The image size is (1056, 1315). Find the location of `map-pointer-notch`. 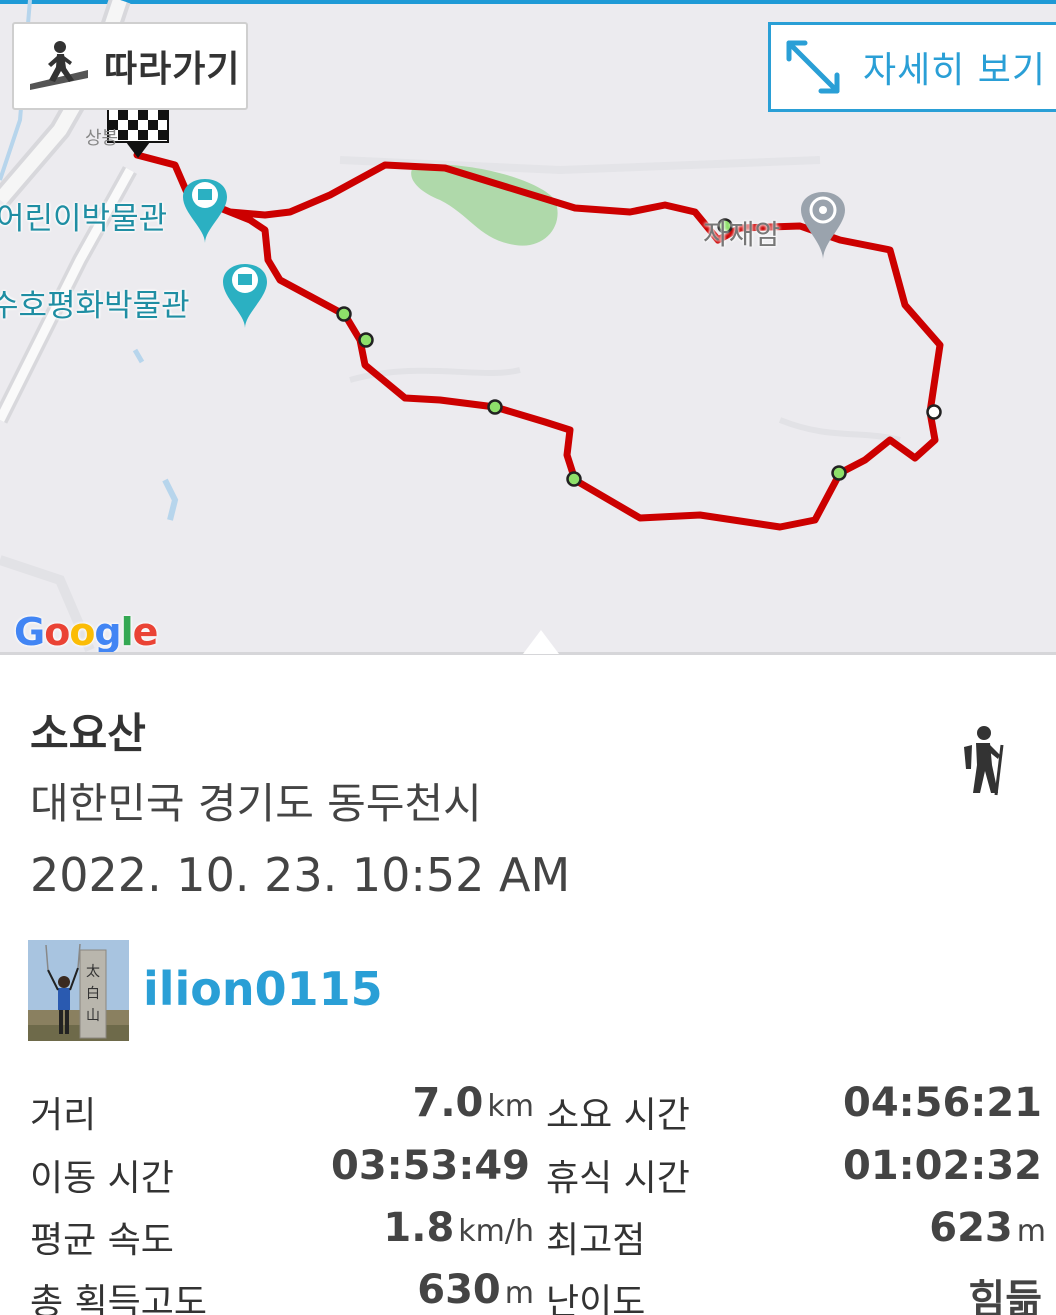

map-pointer-notch is located at coordinates (541, 642).